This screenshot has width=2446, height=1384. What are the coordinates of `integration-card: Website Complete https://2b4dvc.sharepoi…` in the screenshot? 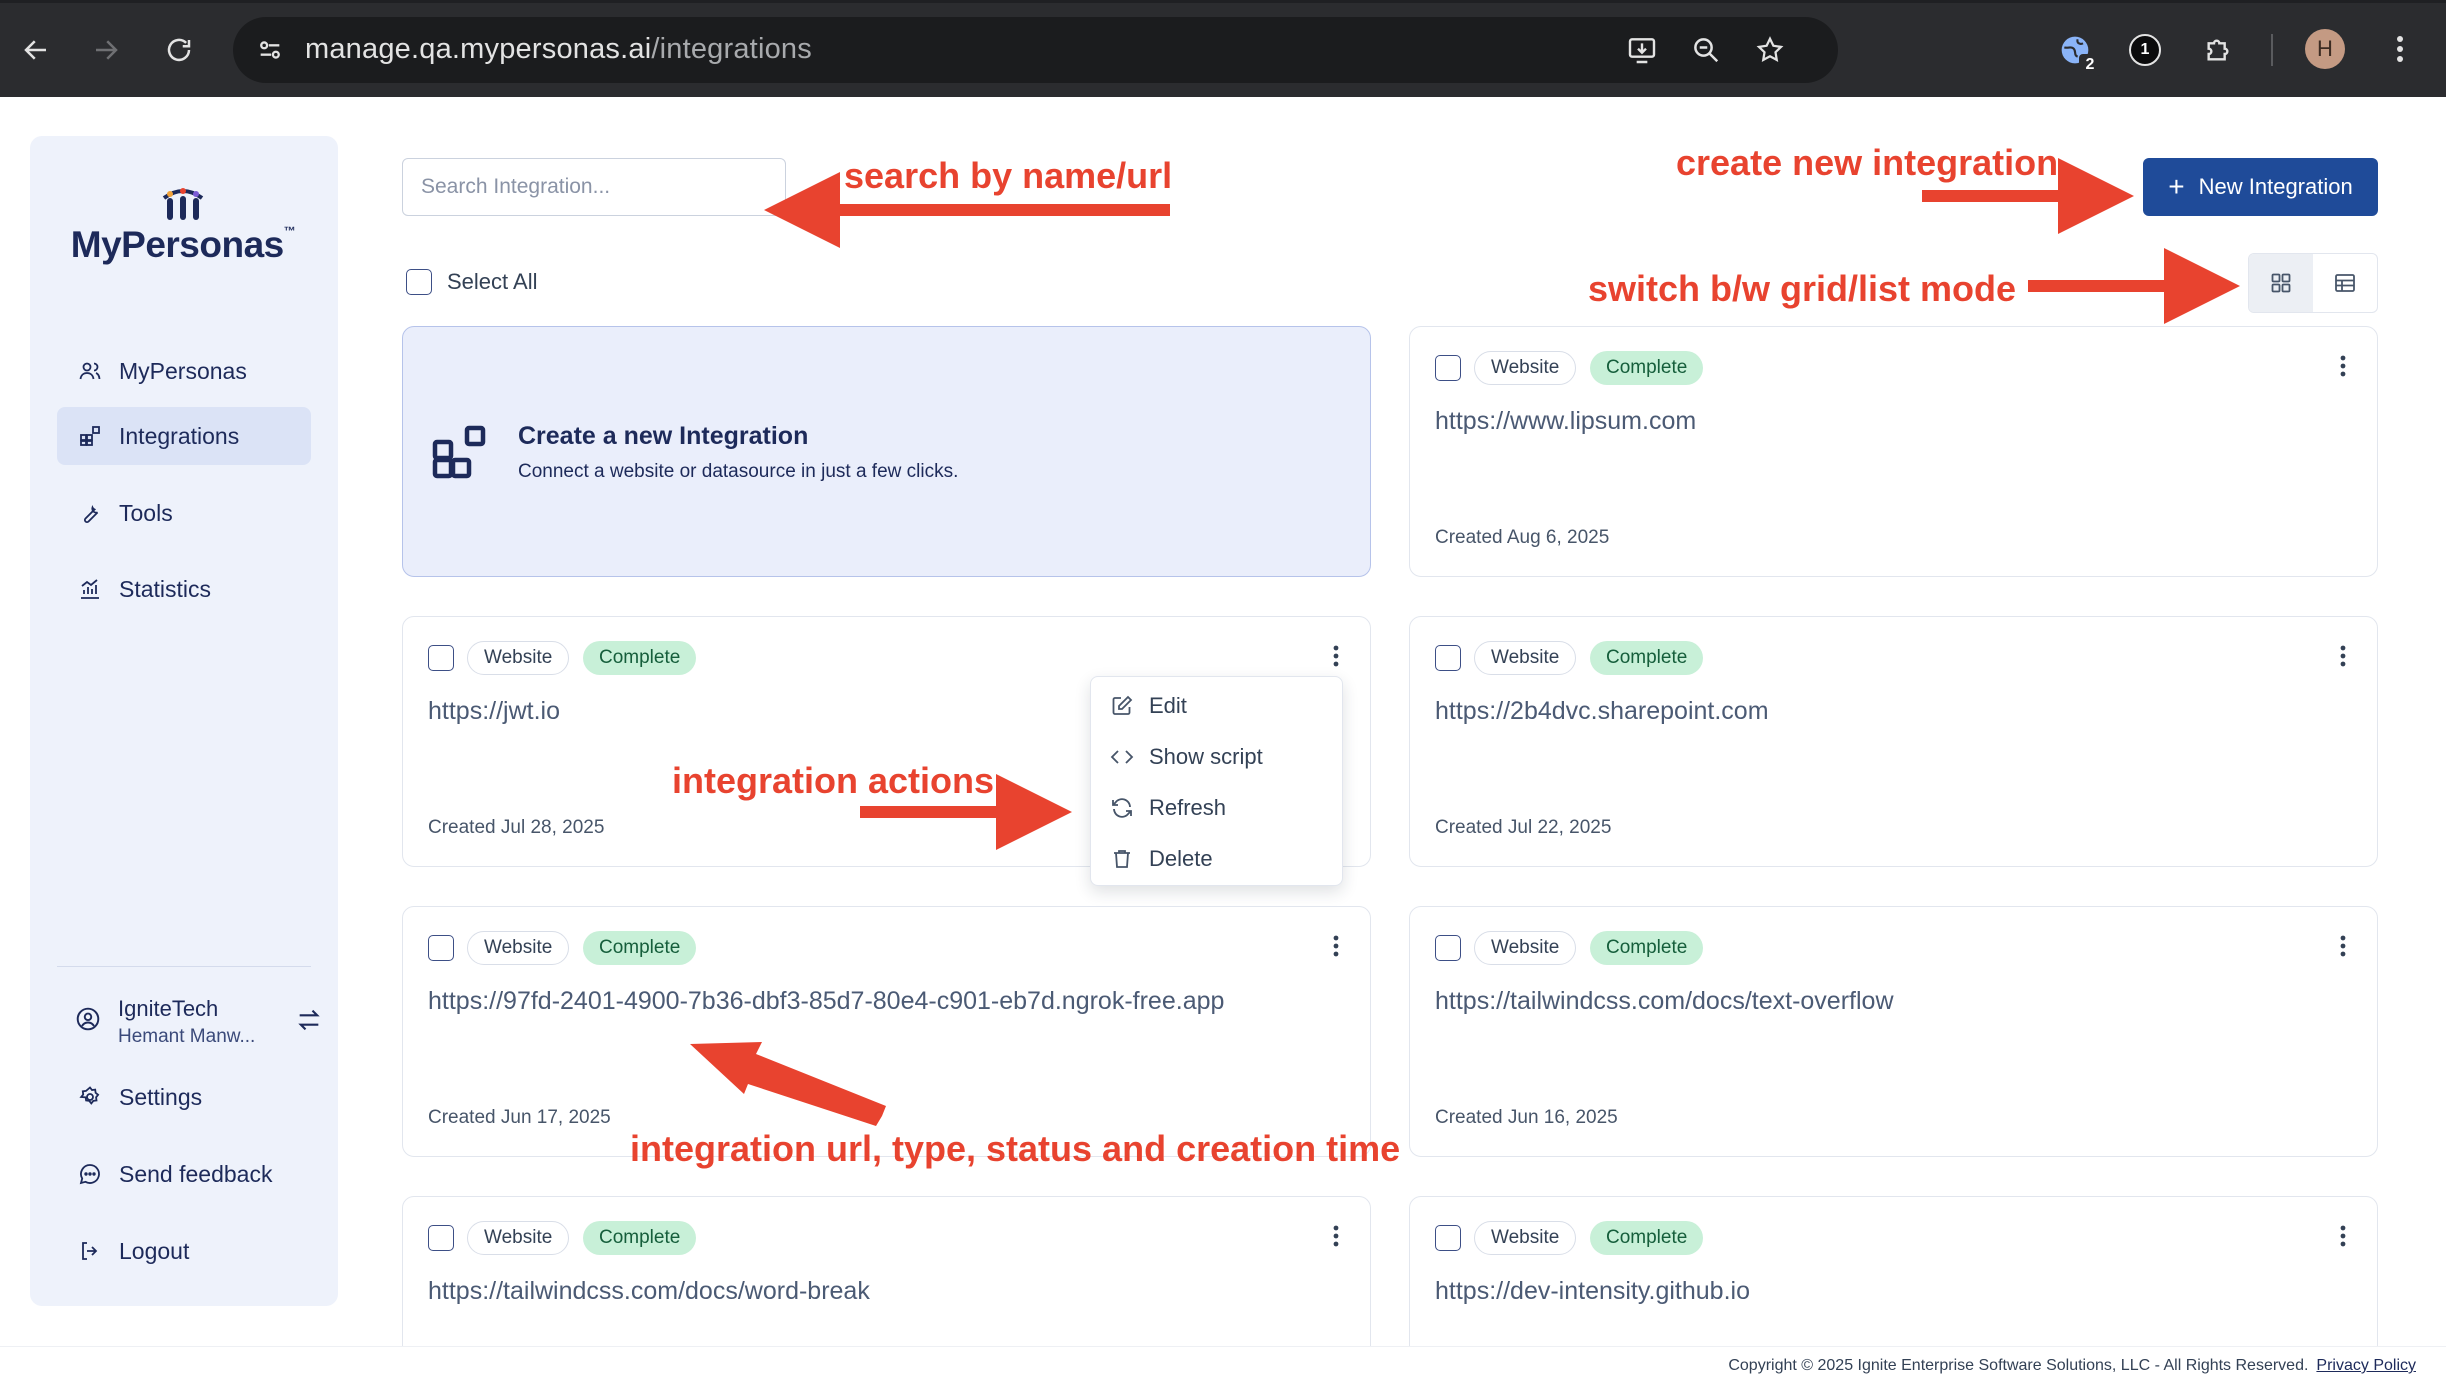 It's located at (1893, 741).